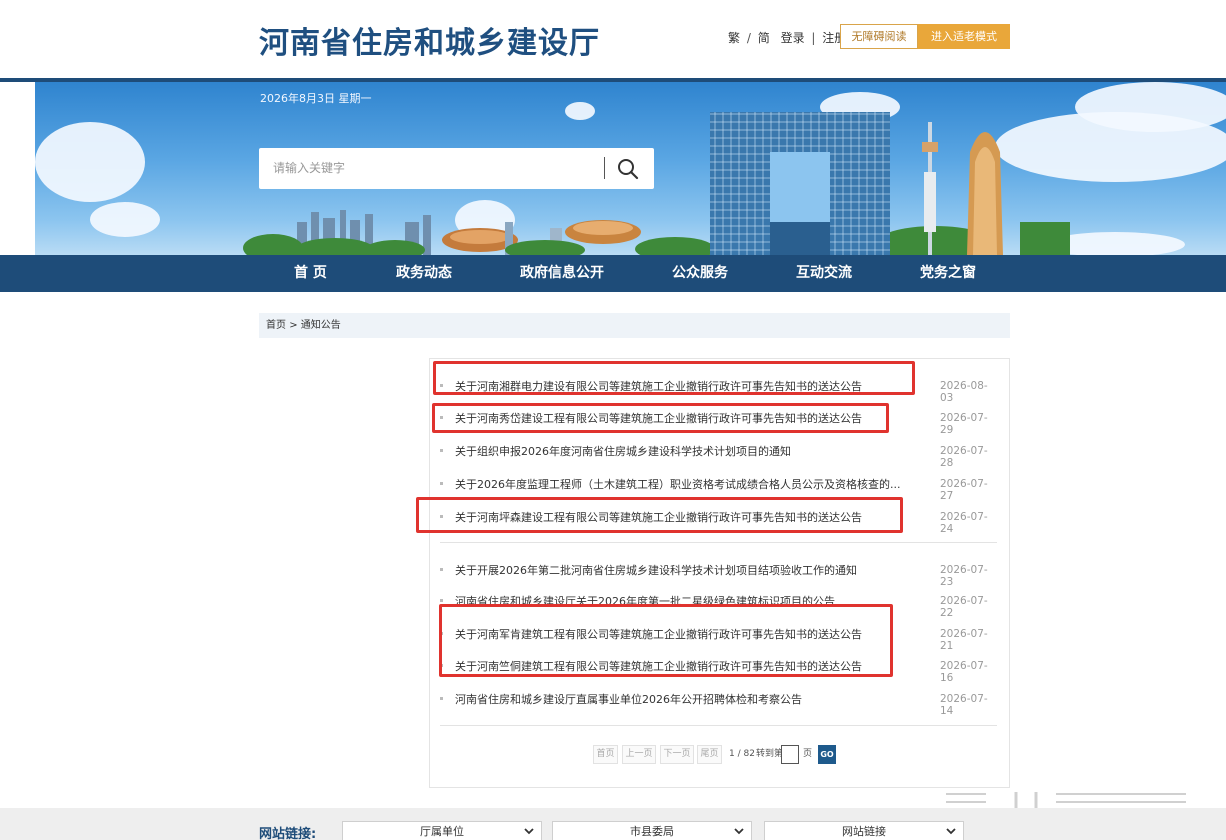 The image size is (1226, 840). Describe the element at coordinates (613, 39) in the screenshot. I see `site-header: 河南省住房和城乡建设厅 繁 / 简 登录 | 注册 无障碍阅读 进入适老模式` at that location.